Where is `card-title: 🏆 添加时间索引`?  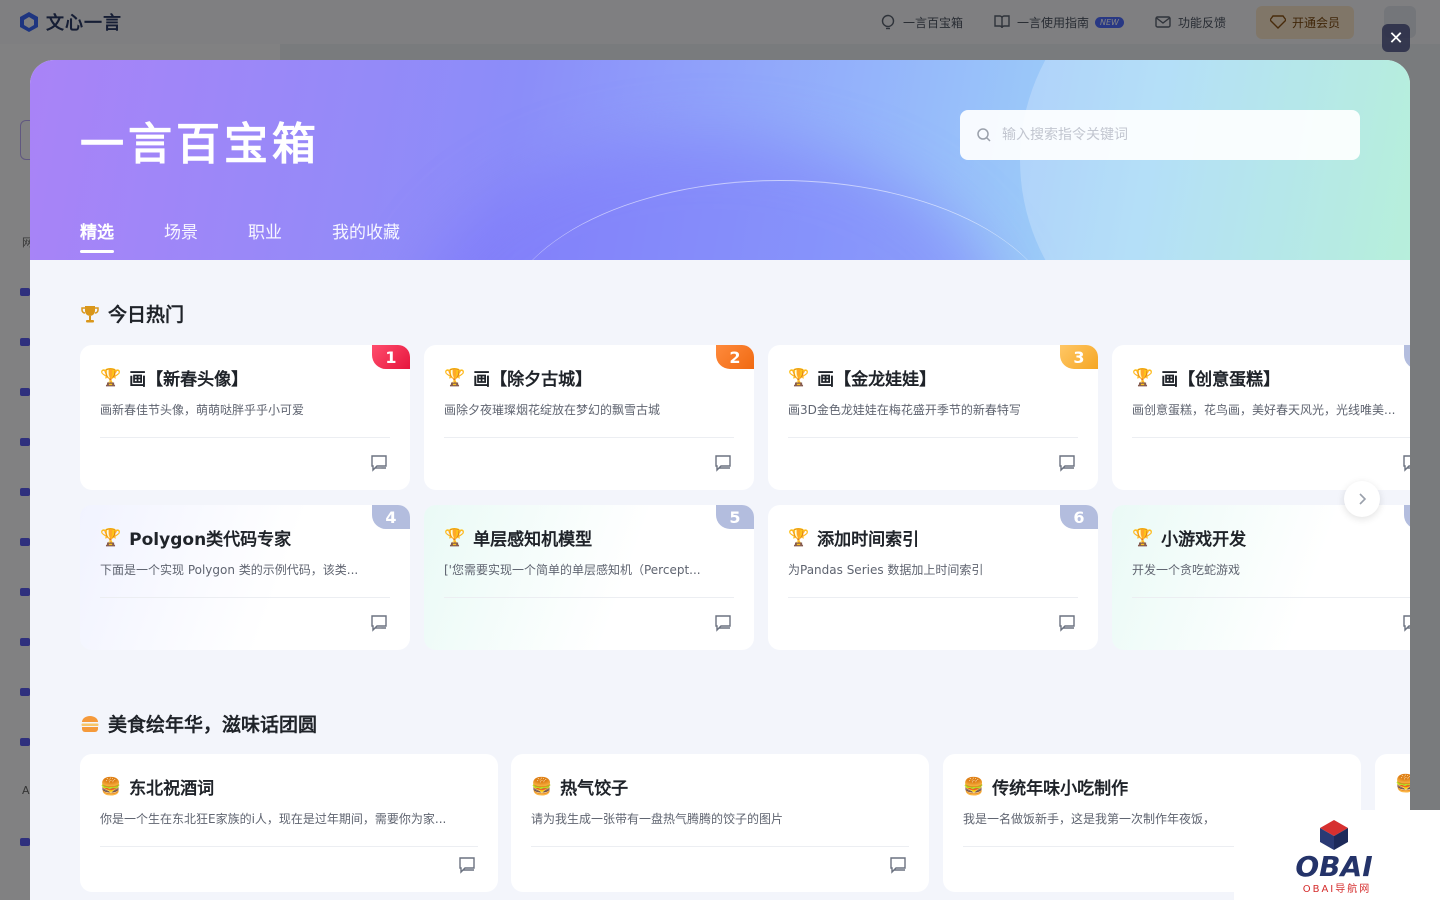 card-title: 🏆 添加时间索引 is located at coordinates (854, 538).